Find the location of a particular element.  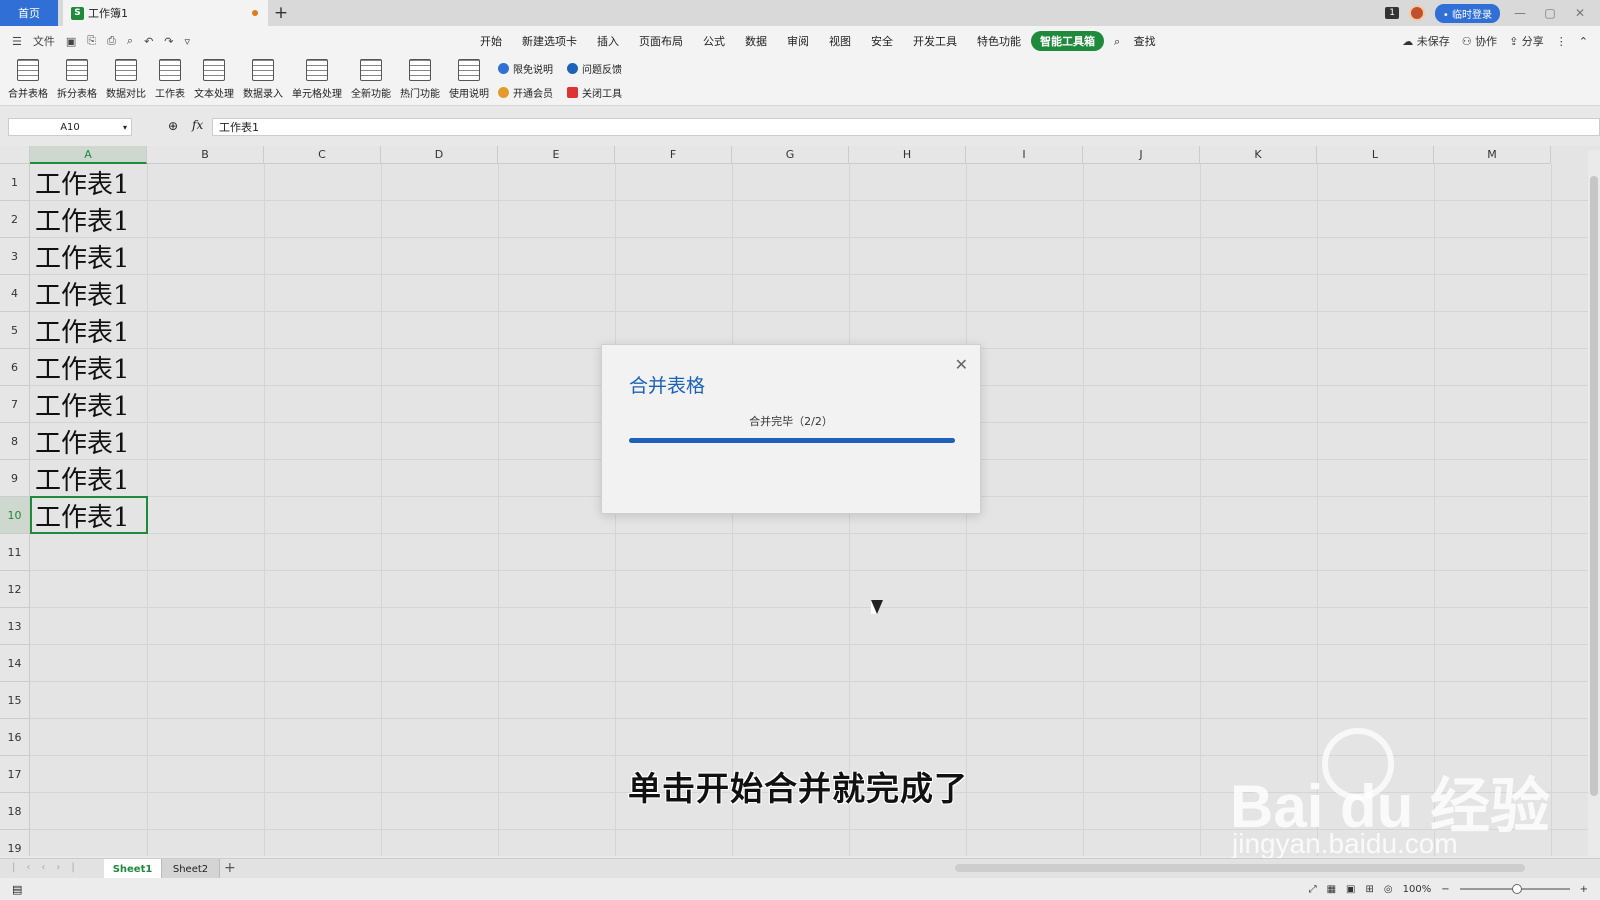

tab-search: ⌕ 查找 is located at coordinates (1140, 41).